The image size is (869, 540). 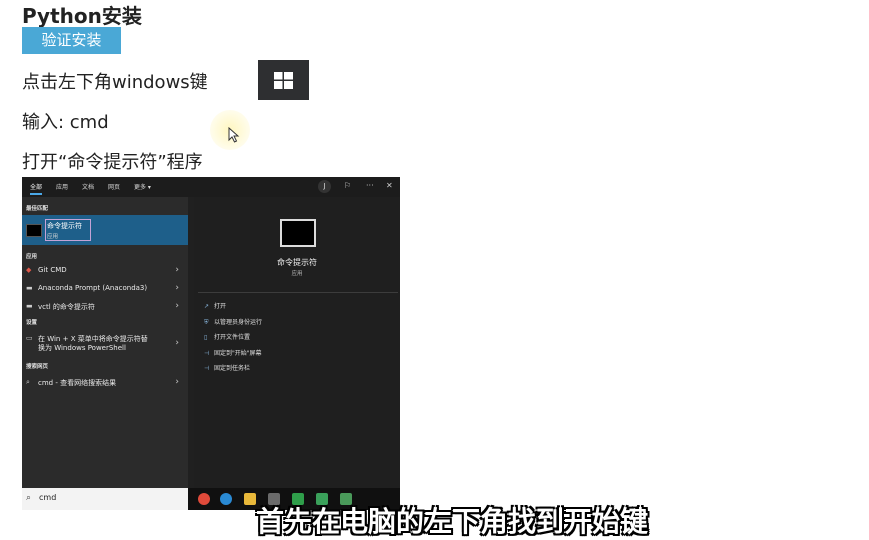 I want to click on open-icon: ↗, so click(x=207, y=306).